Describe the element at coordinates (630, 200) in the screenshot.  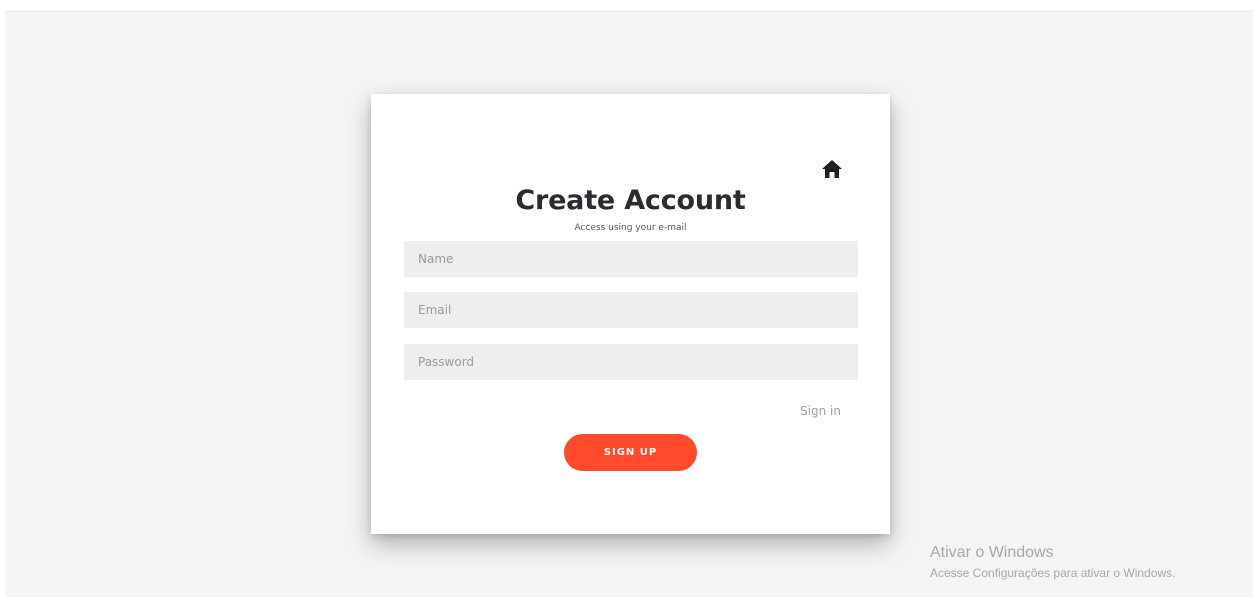
I see `page-title: Create Account` at that location.